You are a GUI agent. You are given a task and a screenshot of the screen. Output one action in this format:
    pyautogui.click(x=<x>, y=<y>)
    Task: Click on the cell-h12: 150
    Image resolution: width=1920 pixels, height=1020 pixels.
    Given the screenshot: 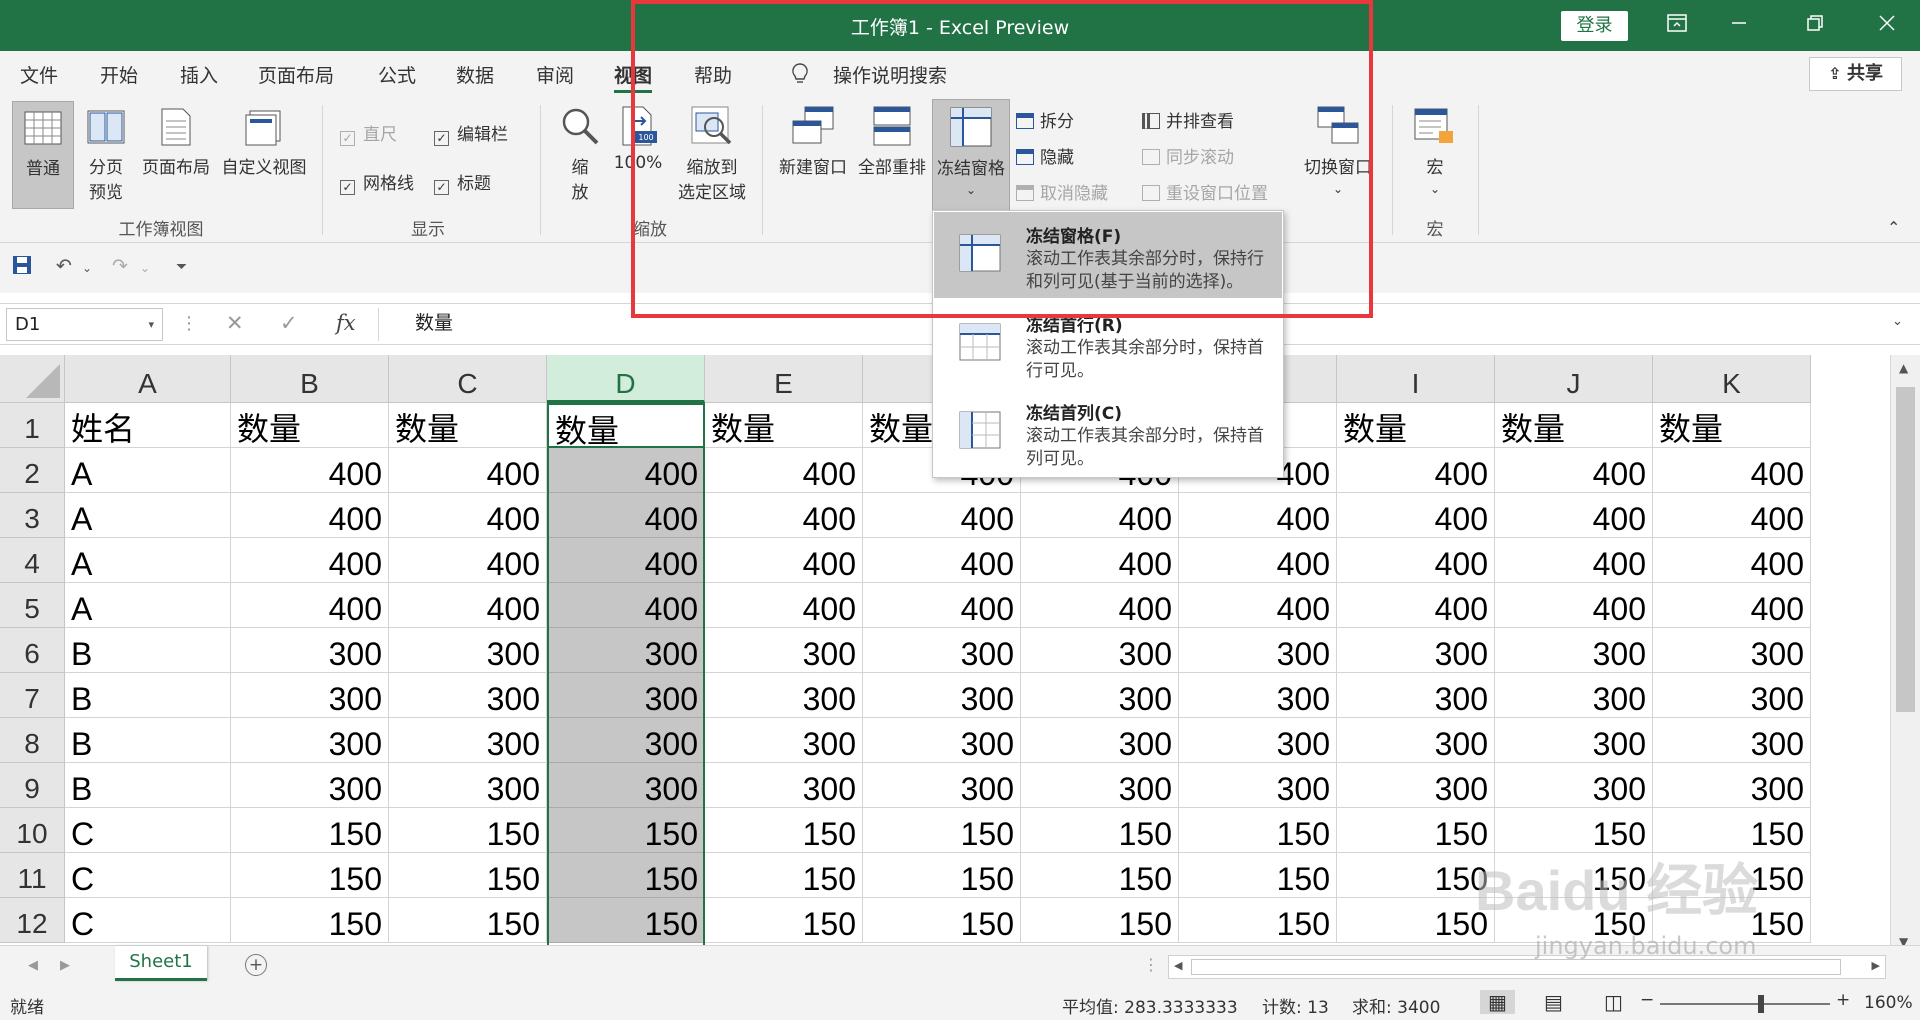 What is the action you would take?
    pyautogui.click(x=1258, y=920)
    